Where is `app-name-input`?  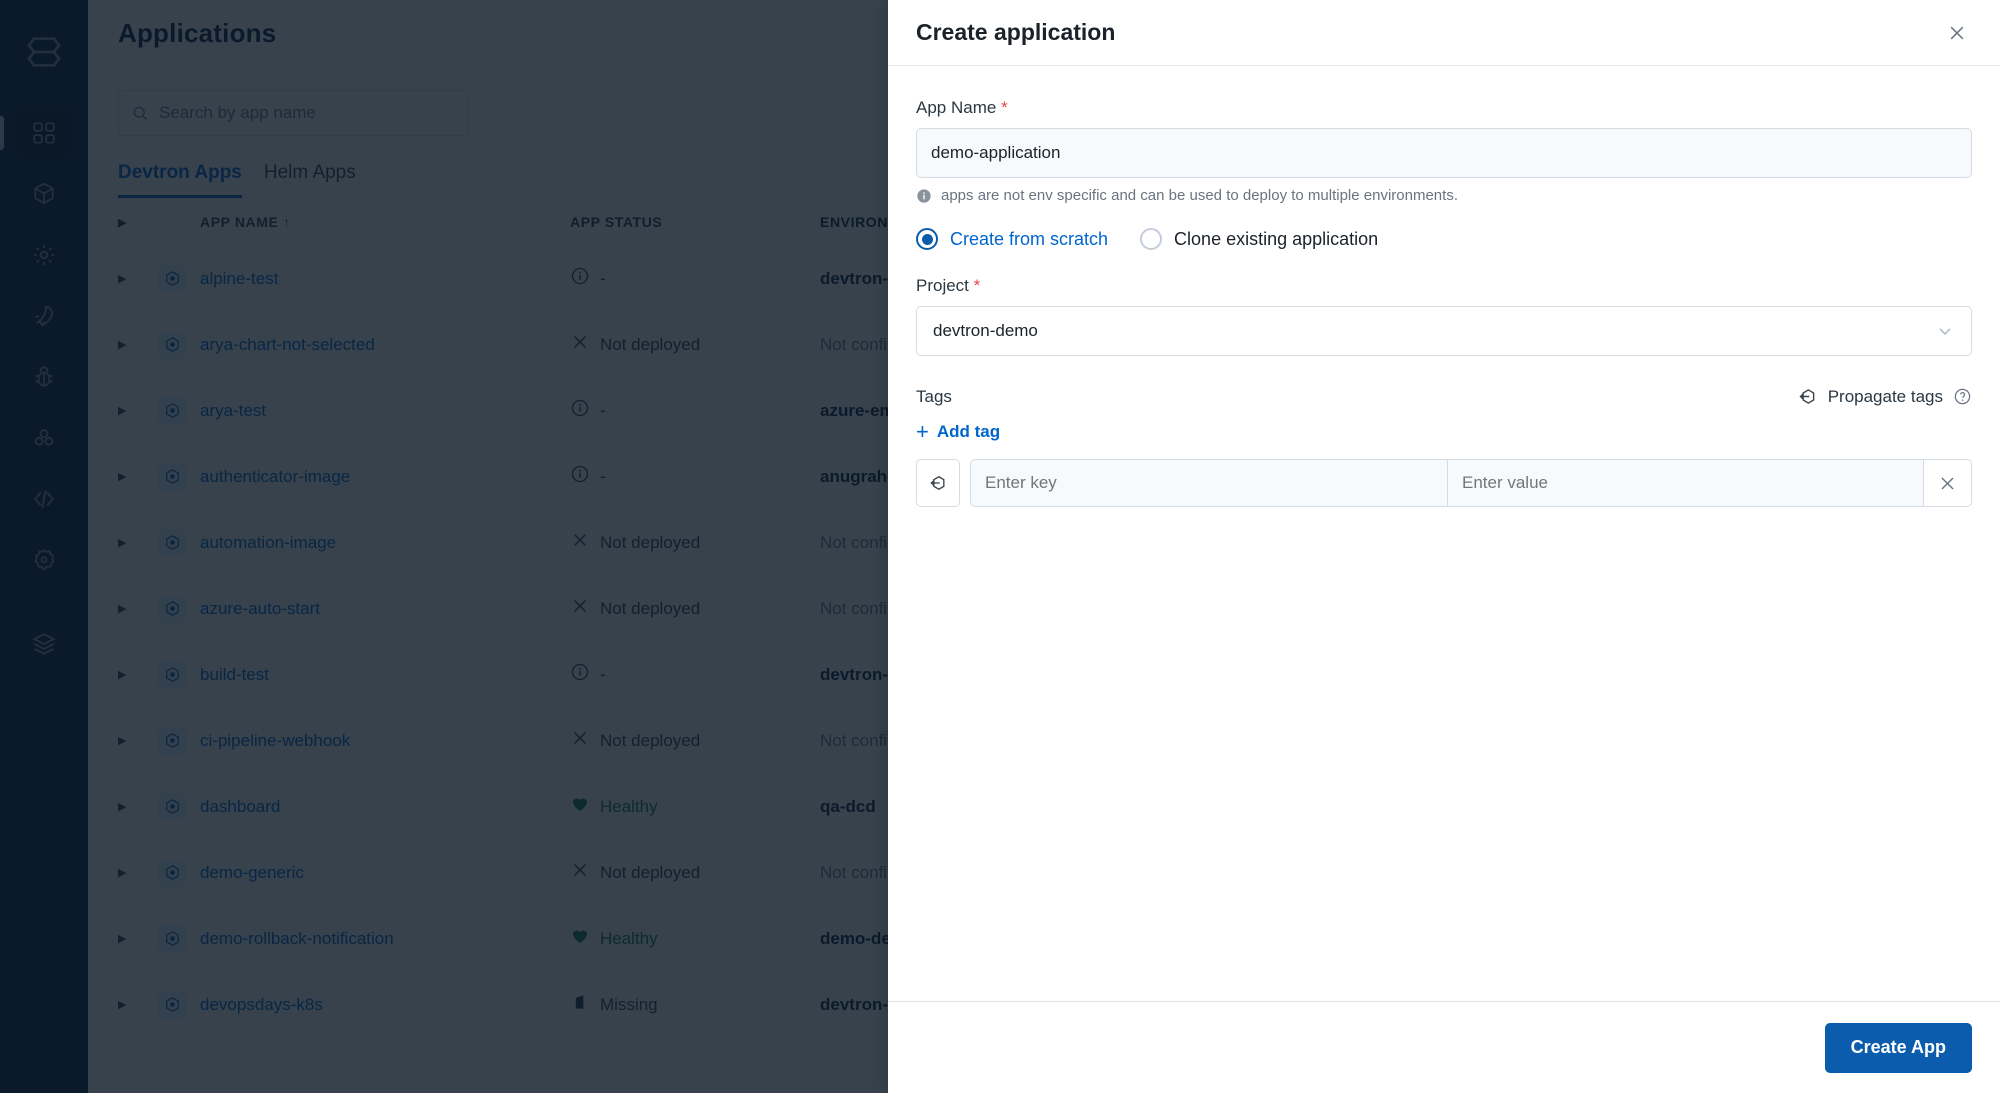
app-name-input is located at coordinates (1444, 153).